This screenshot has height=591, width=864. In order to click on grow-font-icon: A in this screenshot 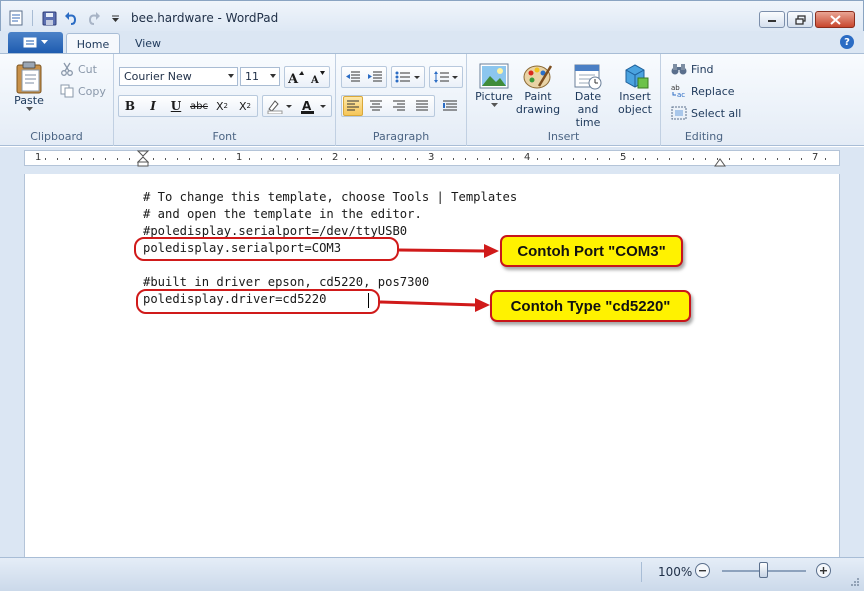, I will do `click(296, 77)`.